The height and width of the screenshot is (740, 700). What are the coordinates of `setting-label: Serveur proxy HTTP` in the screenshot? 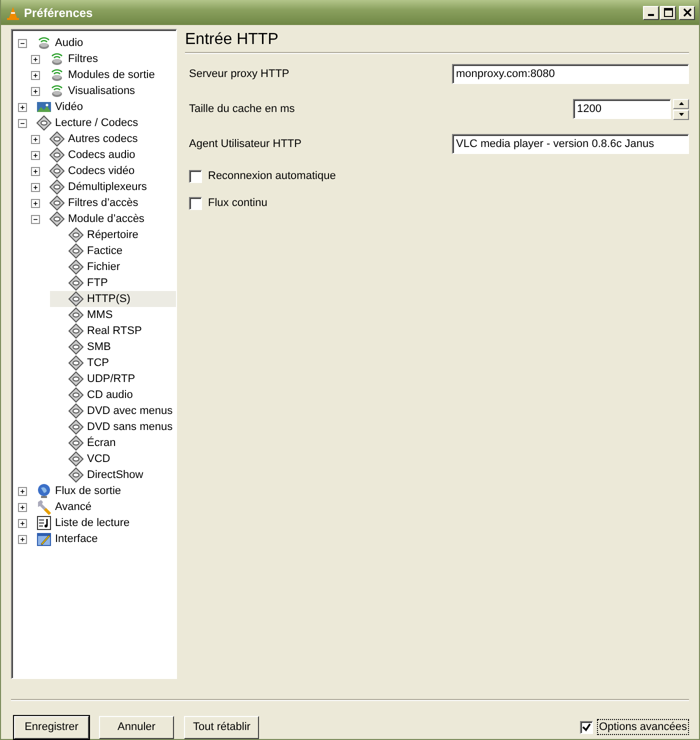 It's located at (239, 74).